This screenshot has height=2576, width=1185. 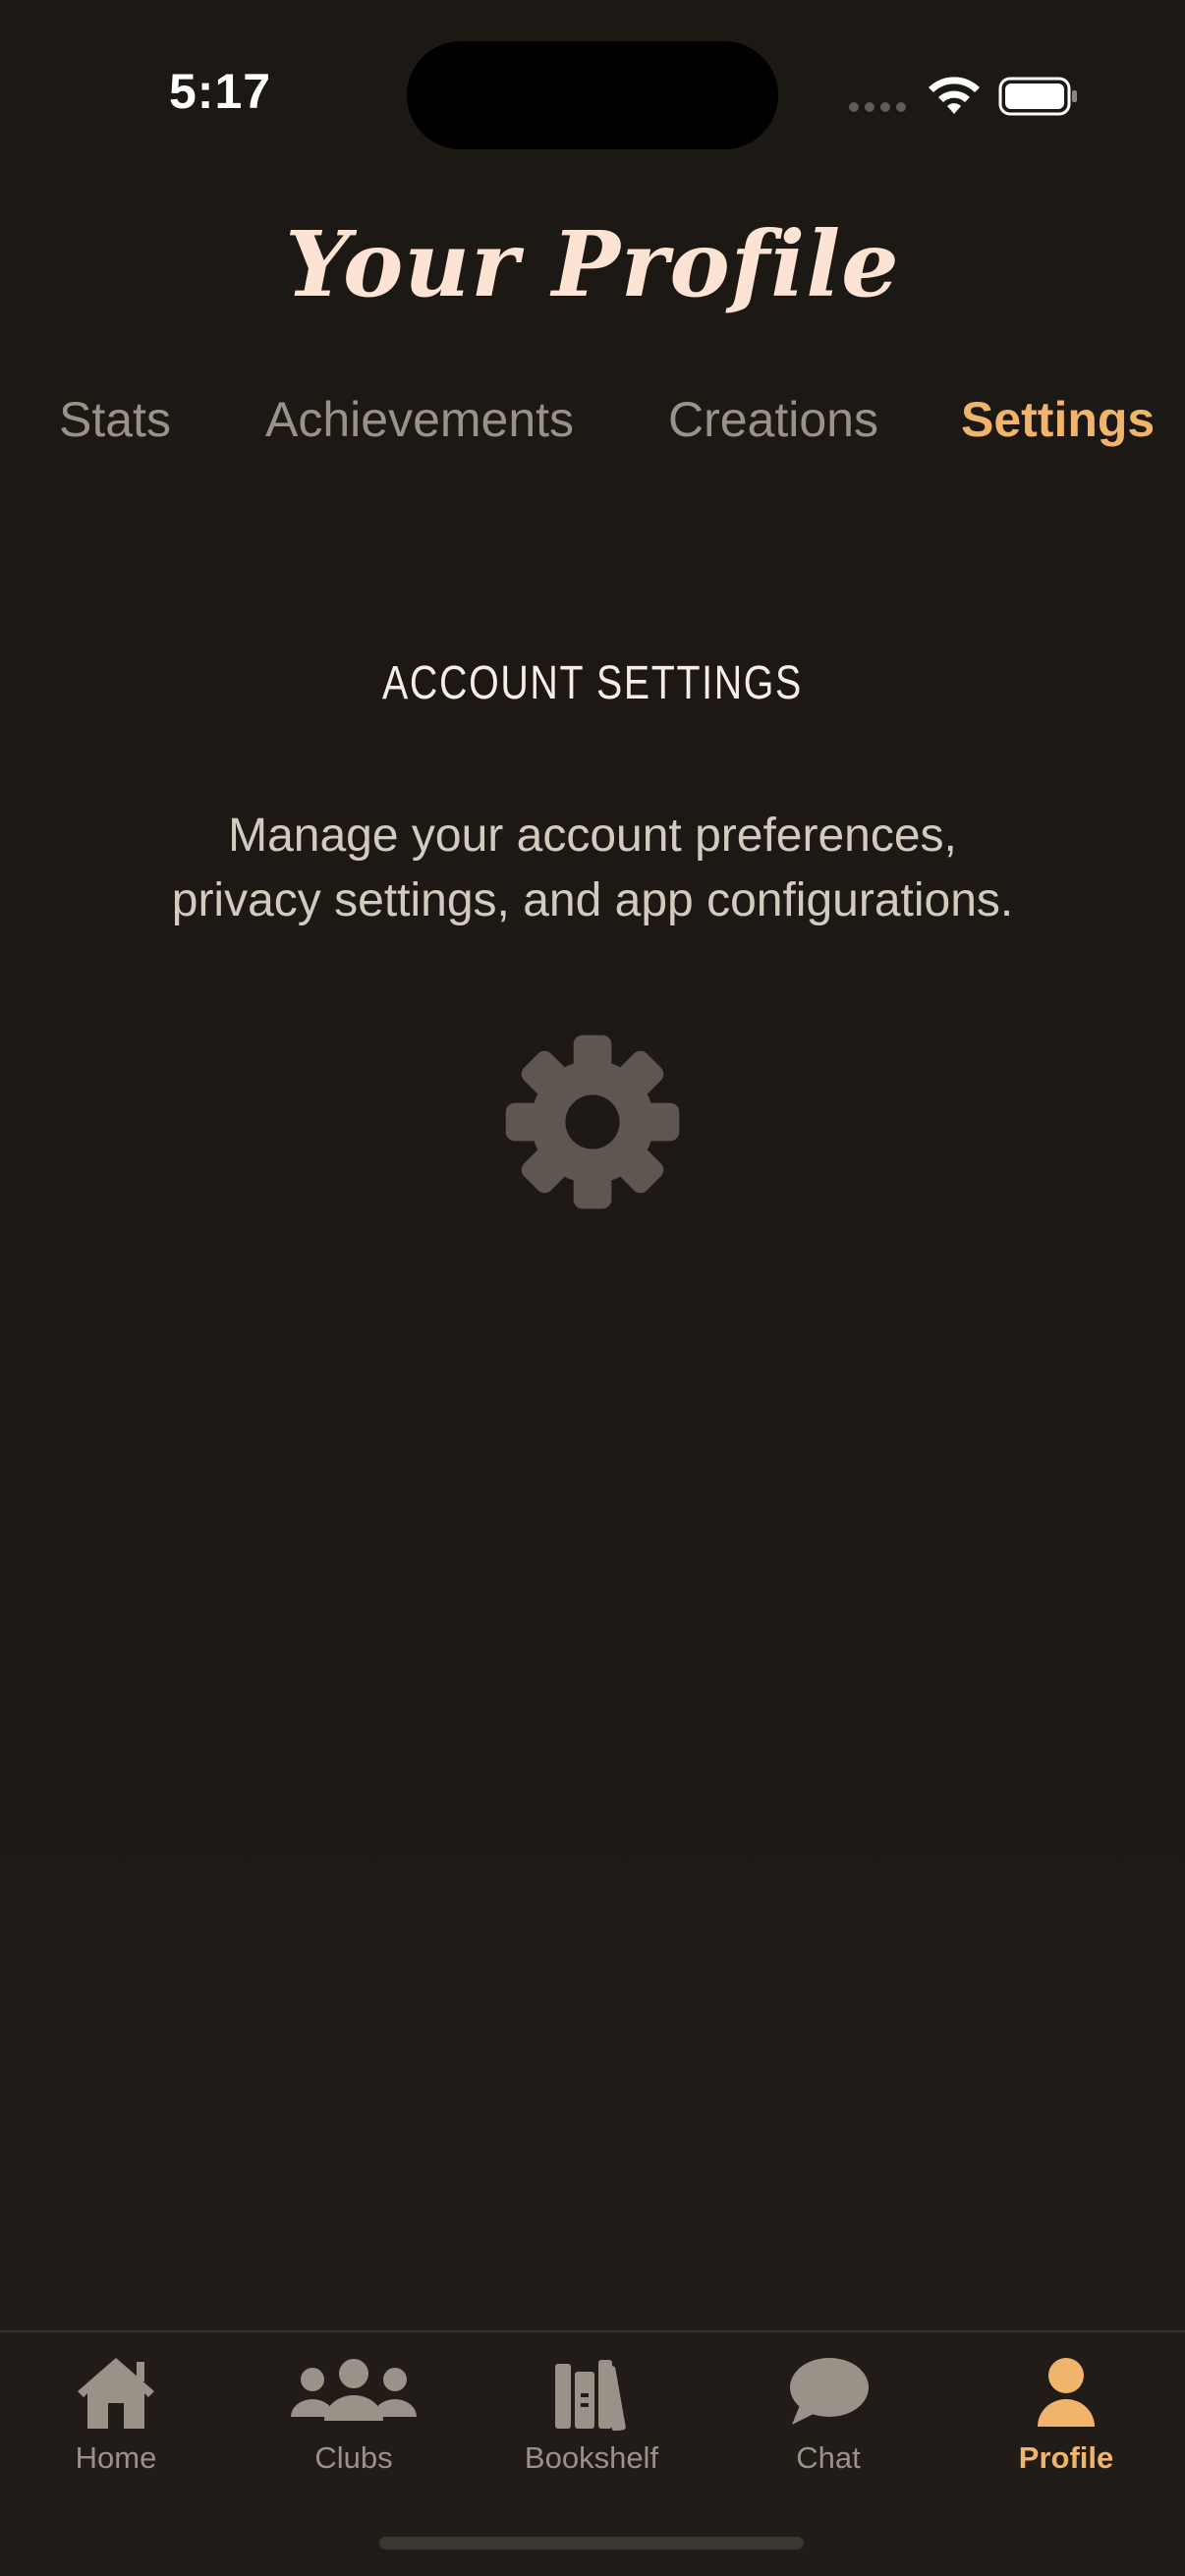 I want to click on tabbar-item-home: Home, so click(x=116, y=2411).